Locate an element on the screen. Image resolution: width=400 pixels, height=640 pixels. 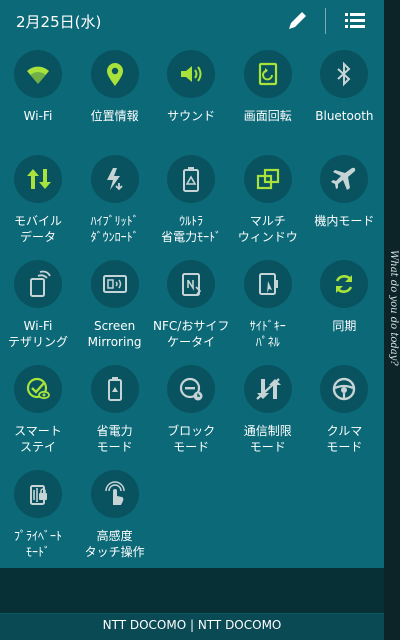
tile-nfc: NFC/おサイフ ケータイ is located at coordinates (191, 307).